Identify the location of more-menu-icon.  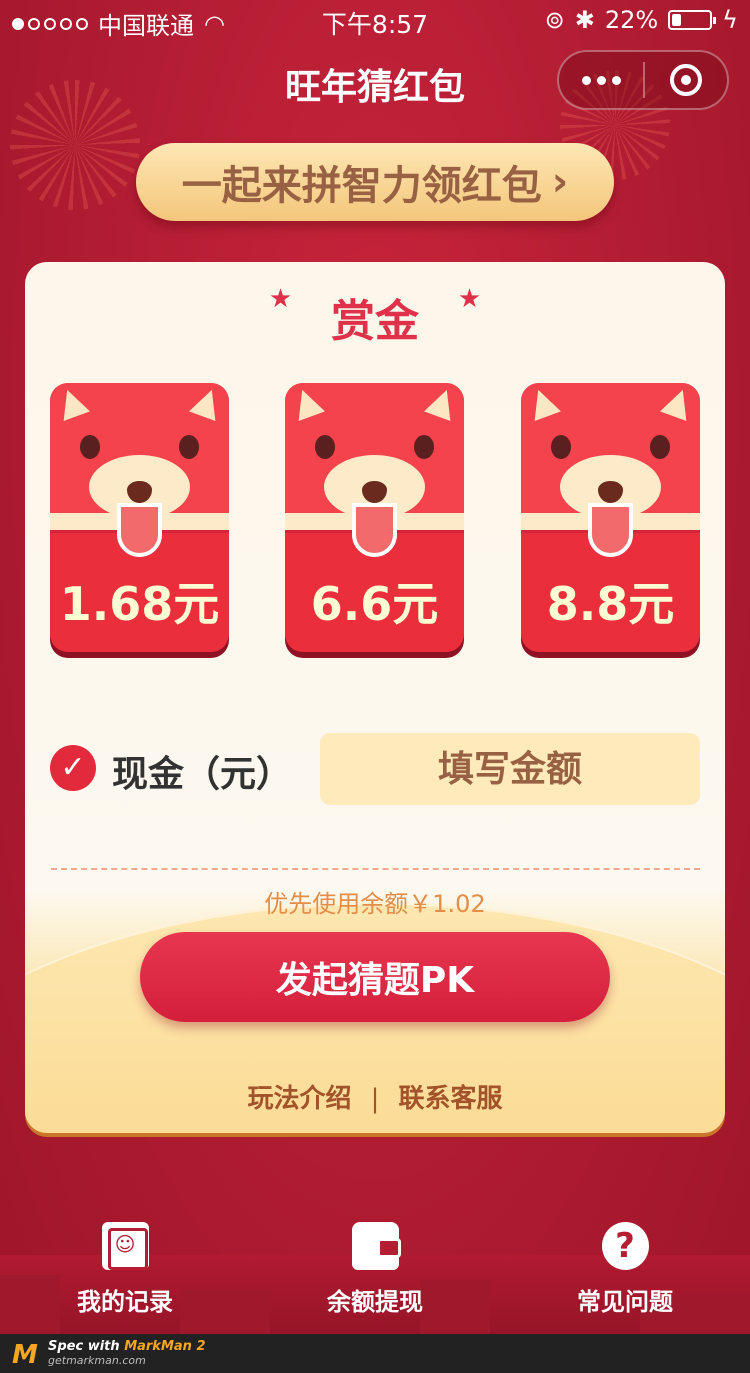
(601, 80).